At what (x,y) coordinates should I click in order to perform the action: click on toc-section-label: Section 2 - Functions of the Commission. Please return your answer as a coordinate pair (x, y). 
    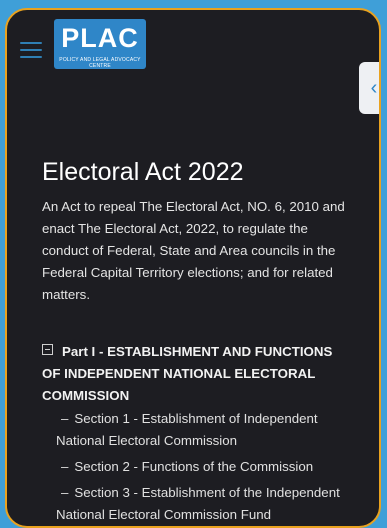
    Looking at the image, I should click on (194, 466).